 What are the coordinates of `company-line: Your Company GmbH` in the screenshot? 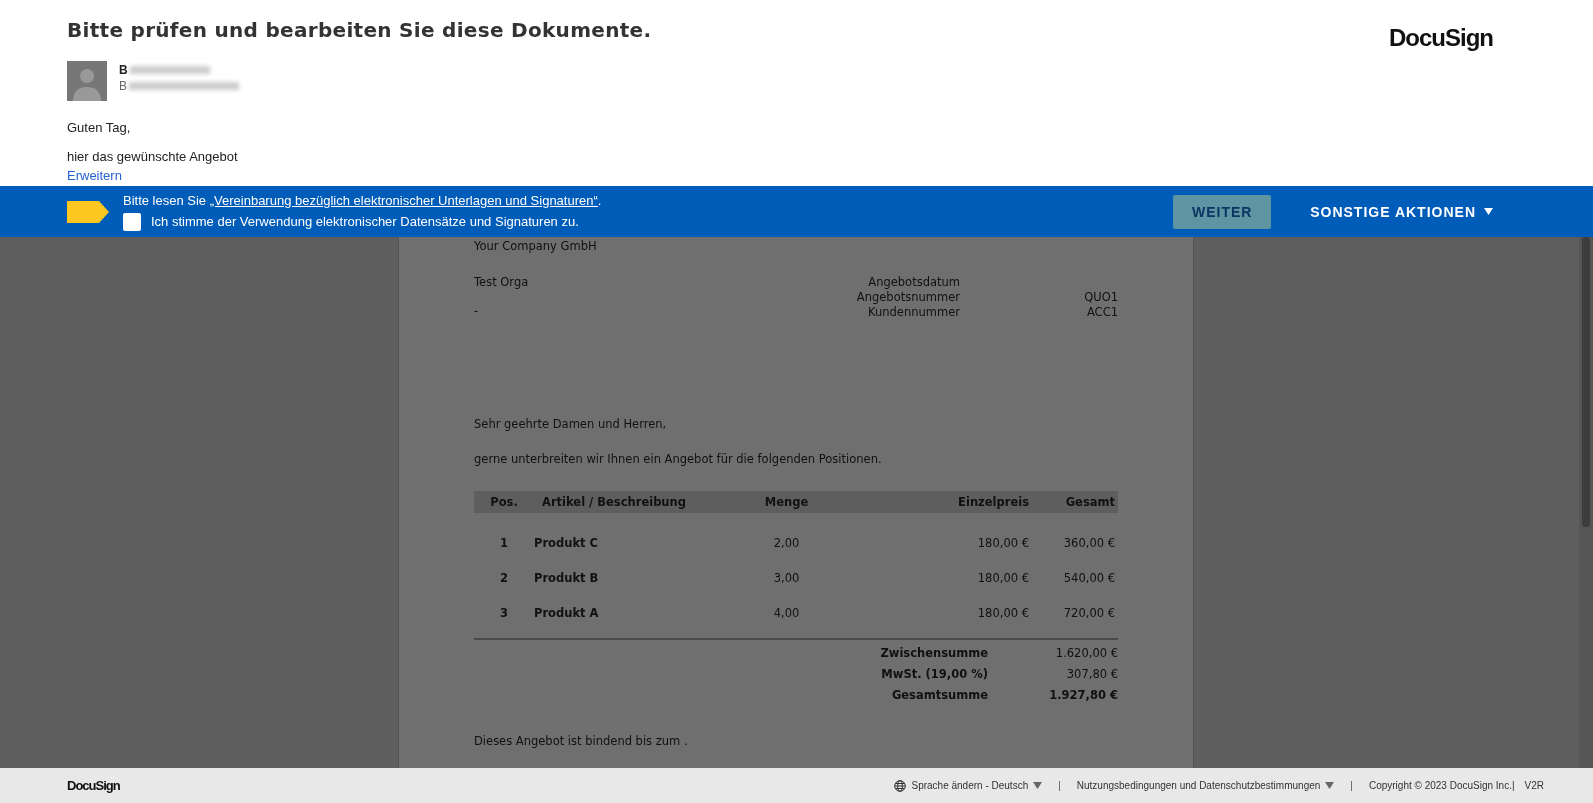 It's located at (536, 246).